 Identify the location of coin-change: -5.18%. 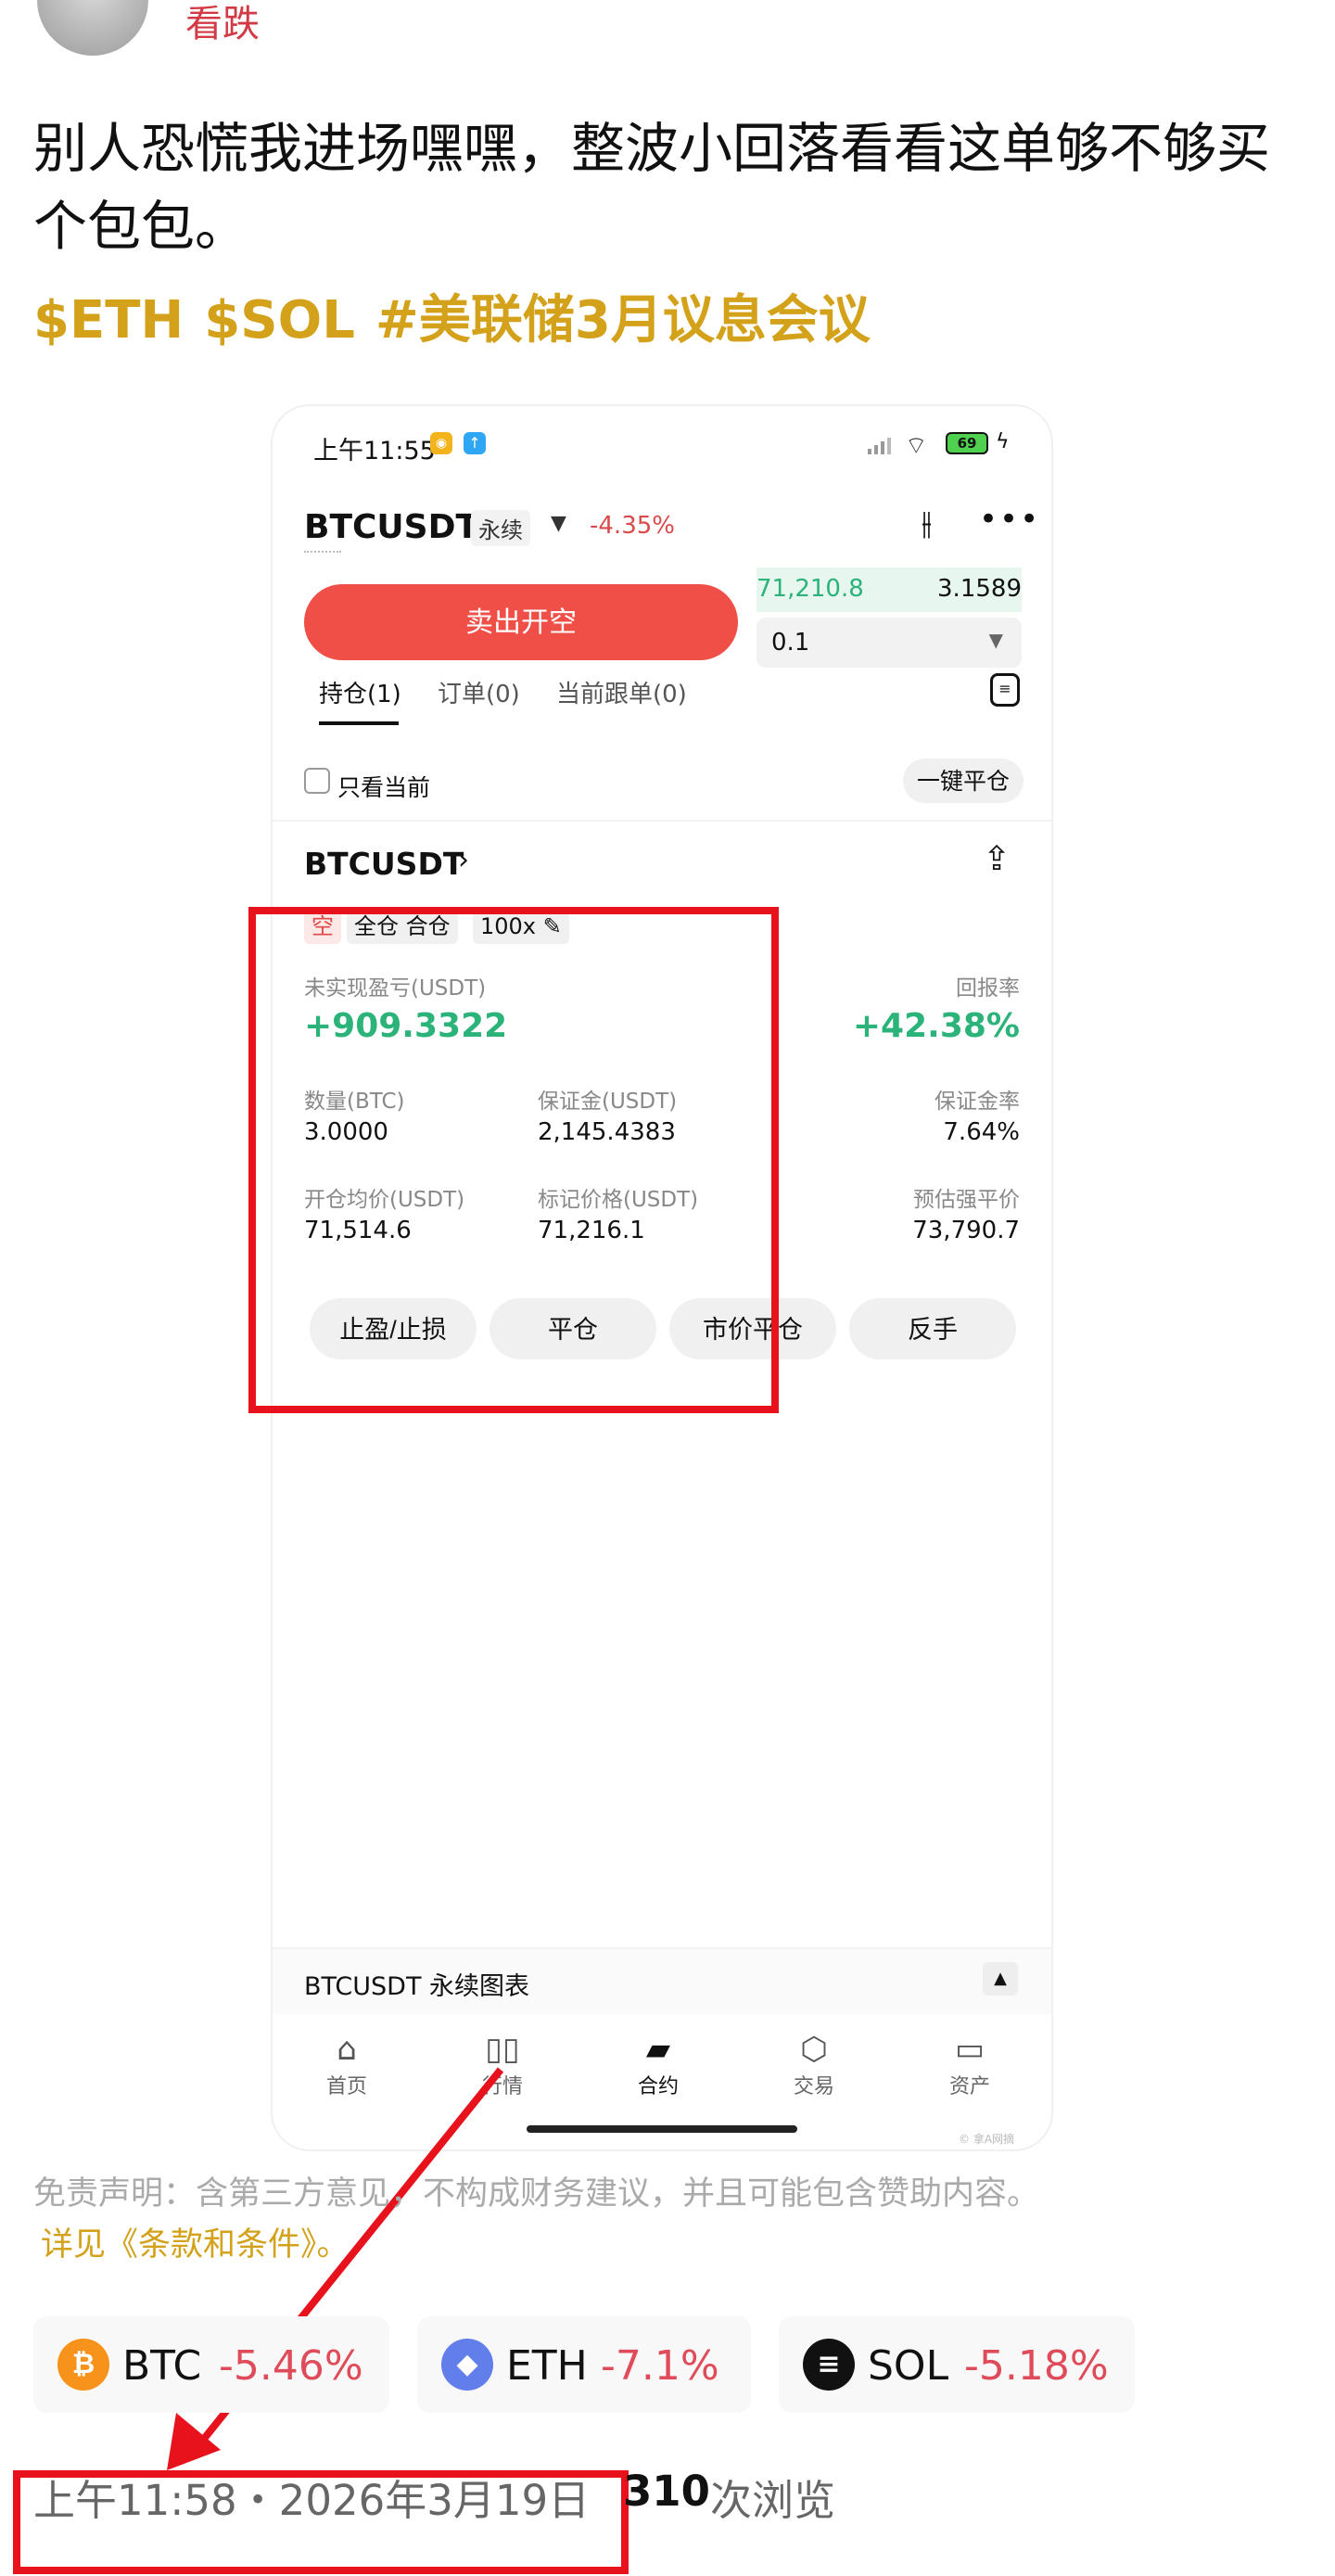
(1036, 2366).